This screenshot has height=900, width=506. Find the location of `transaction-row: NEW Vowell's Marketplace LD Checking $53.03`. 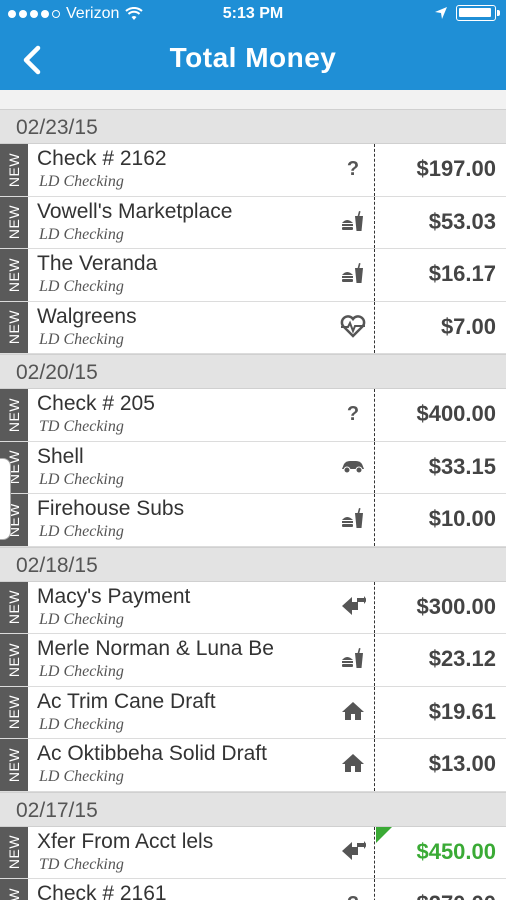

transaction-row: NEW Vowell's Marketplace LD Checking $53.03 is located at coordinates (253, 222).